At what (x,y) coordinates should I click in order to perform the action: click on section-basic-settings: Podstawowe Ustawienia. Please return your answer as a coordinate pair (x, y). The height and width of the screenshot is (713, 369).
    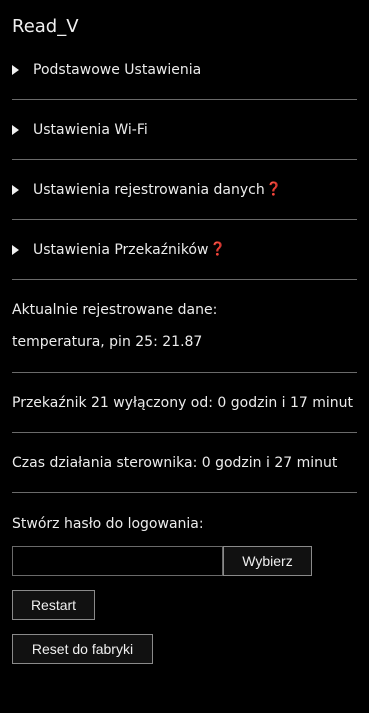
    Looking at the image, I should click on (184, 70).